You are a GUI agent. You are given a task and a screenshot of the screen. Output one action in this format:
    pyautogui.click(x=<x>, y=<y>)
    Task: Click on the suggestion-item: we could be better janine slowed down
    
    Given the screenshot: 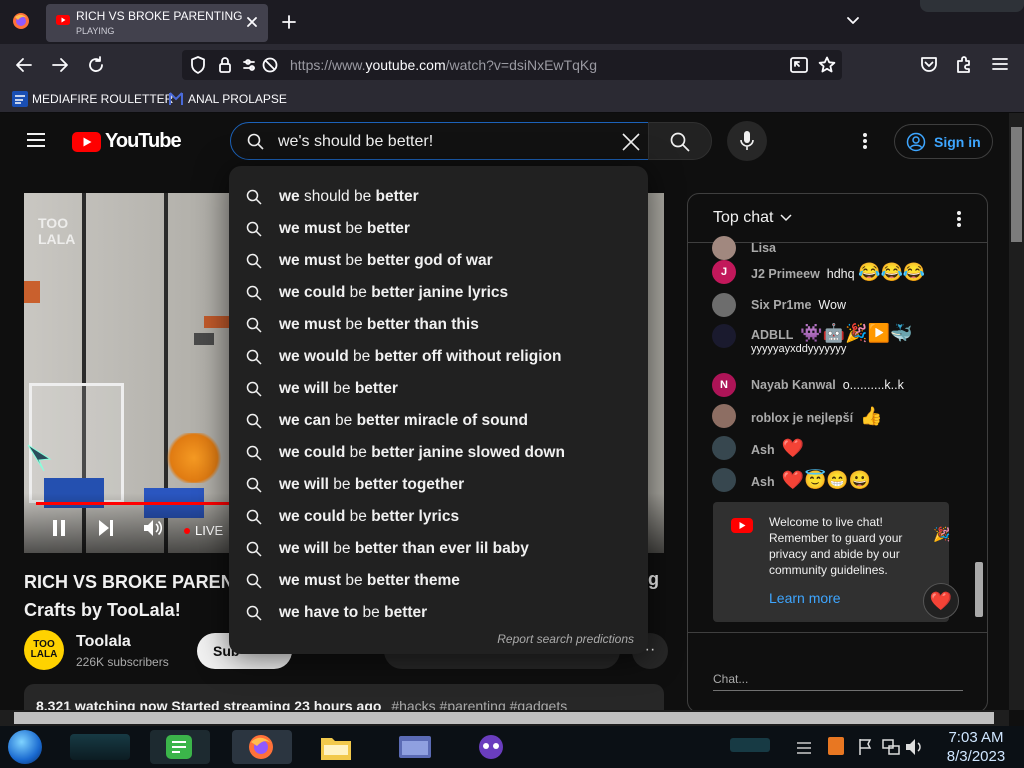 What is the action you would take?
    pyautogui.click(x=438, y=453)
    